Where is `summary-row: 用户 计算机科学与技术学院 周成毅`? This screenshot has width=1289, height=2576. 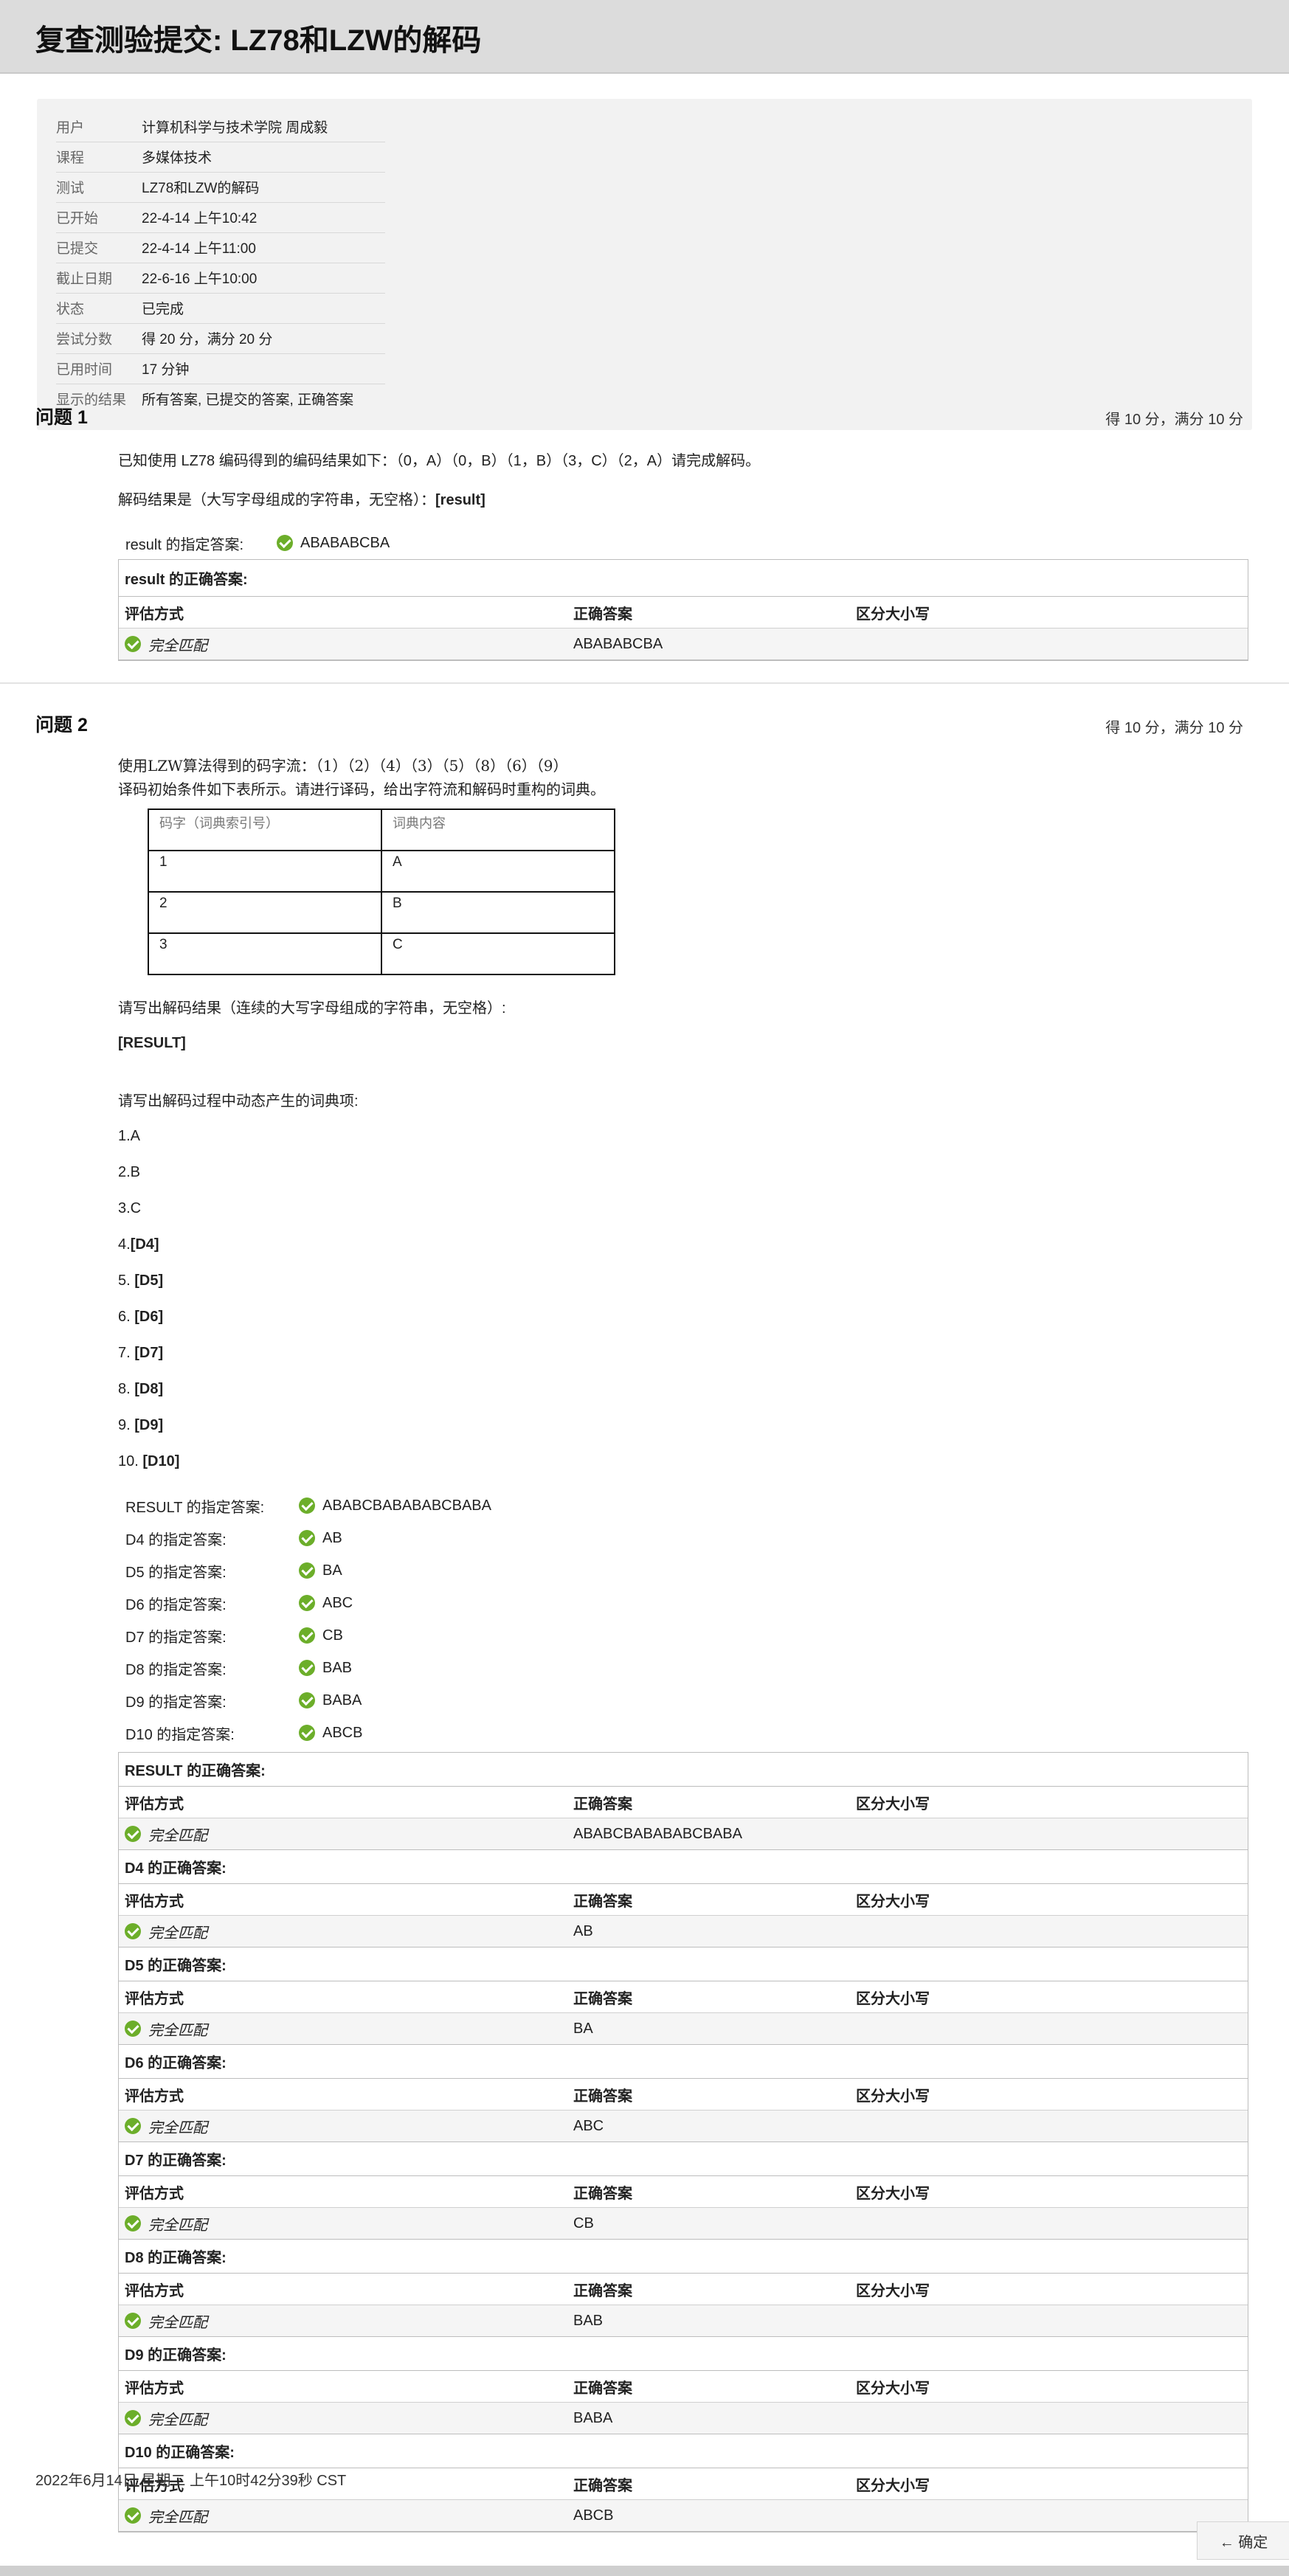 summary-row: 用户 计算机科学与技术学院 周成毅 is located at coordinates (221, 127).